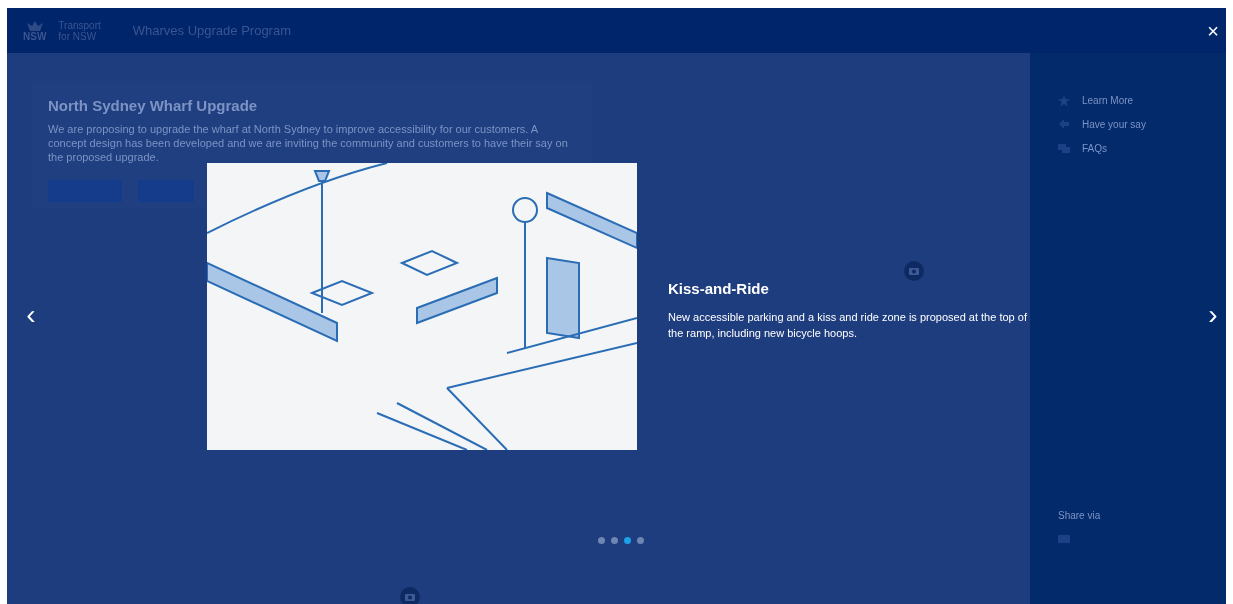  Describe the element at coordinates (1094, 148) in the screenshot. I see `sidebar-link: FAQs` at that location.